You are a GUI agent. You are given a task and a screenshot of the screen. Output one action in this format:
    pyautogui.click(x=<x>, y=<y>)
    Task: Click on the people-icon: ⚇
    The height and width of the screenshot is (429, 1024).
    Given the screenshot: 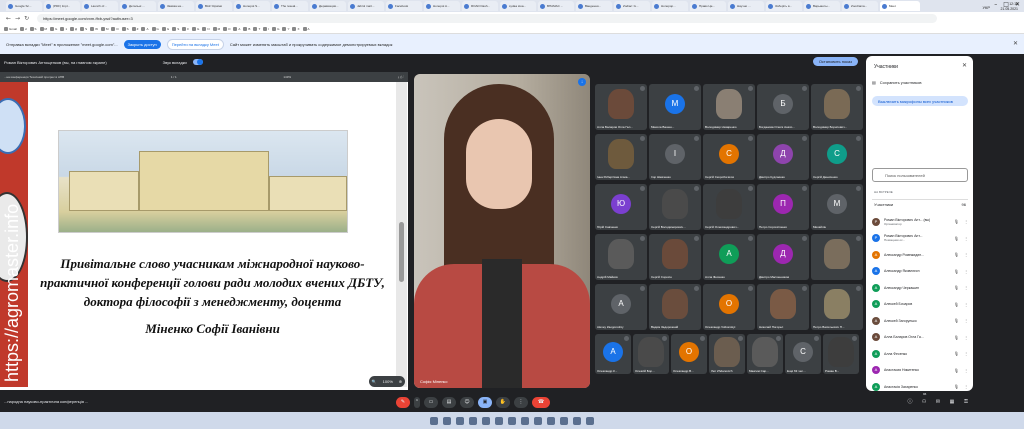 What is the action you would take?
    pyautogui.click(x=924, y=402)
    